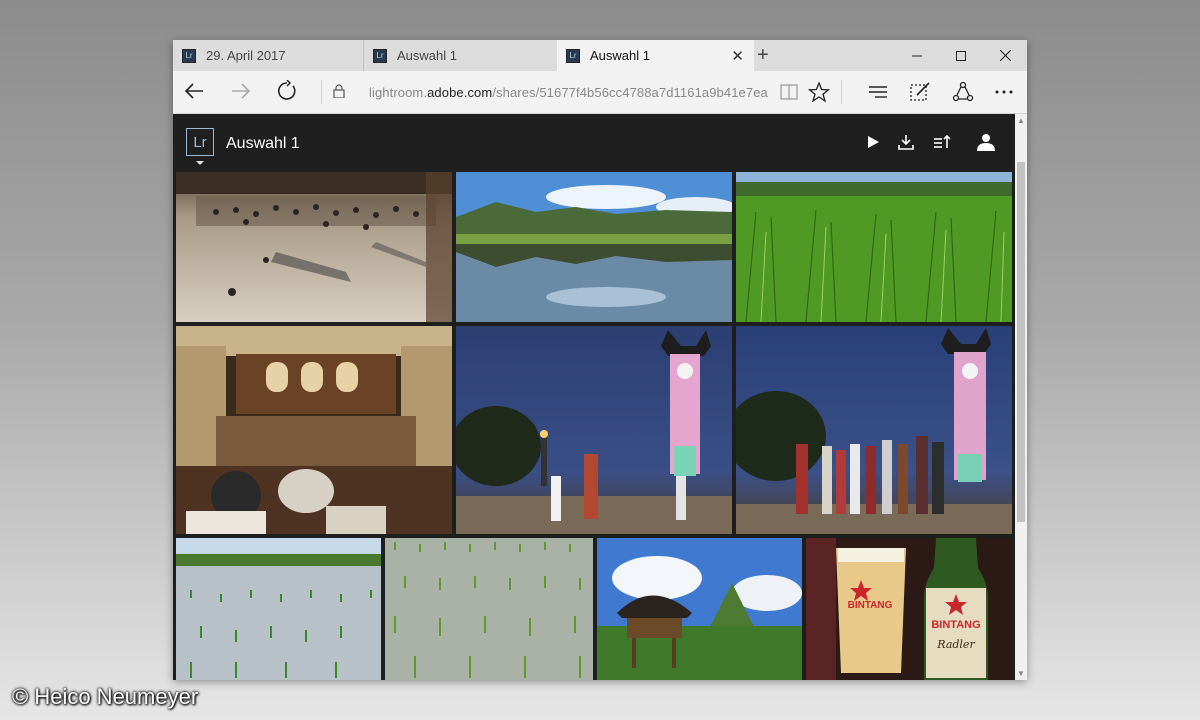  I want to click on back-arrow-icon, so click(194, 93).